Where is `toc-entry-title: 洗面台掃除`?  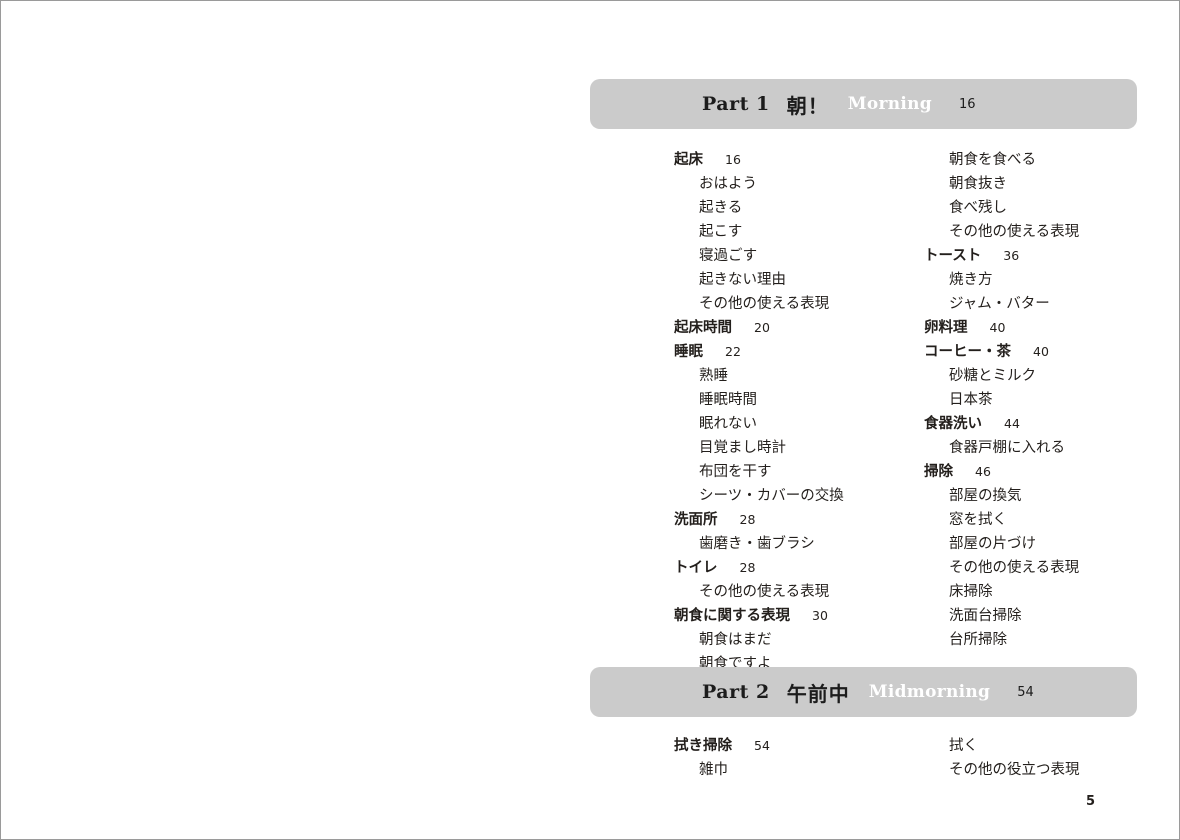
toc-entry-title: 洗面台掃除 is located at coordinates (985, 616).